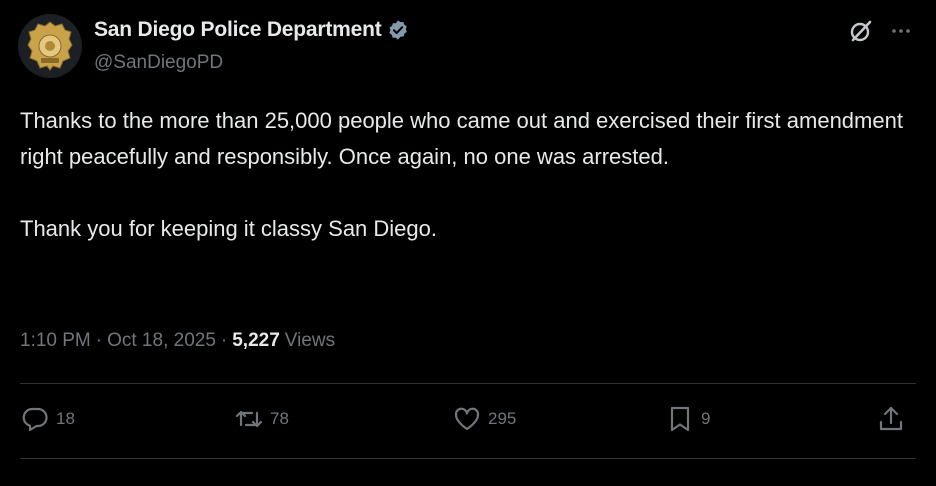 The image size is (936, 486). I want to click on share-icon, so click(891, 418).